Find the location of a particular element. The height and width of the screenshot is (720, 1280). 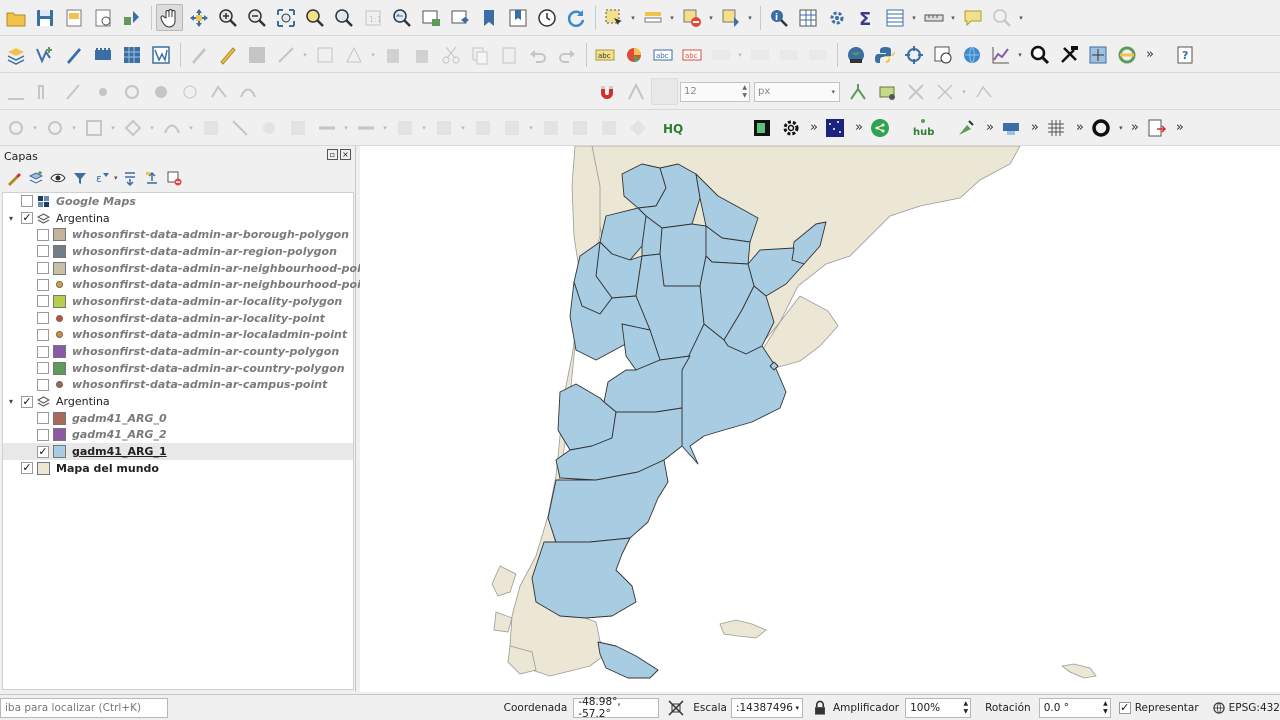

tools-plugin-icon is located at coordinates (1068, 54).